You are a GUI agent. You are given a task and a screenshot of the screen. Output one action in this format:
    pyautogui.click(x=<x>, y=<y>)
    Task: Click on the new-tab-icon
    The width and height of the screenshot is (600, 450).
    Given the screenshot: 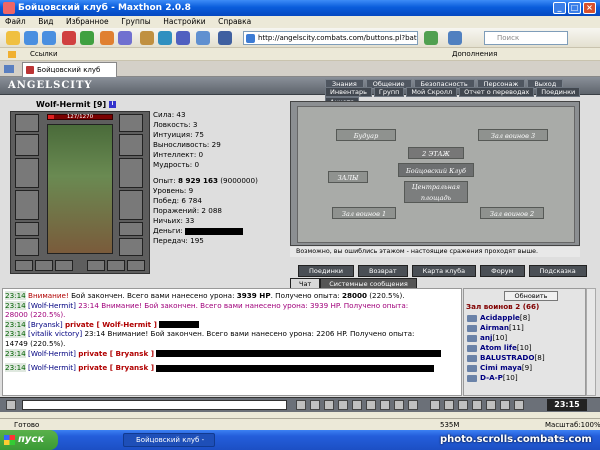 What is the action you would take?
    pyautogui.click(x=13, y=38)
    